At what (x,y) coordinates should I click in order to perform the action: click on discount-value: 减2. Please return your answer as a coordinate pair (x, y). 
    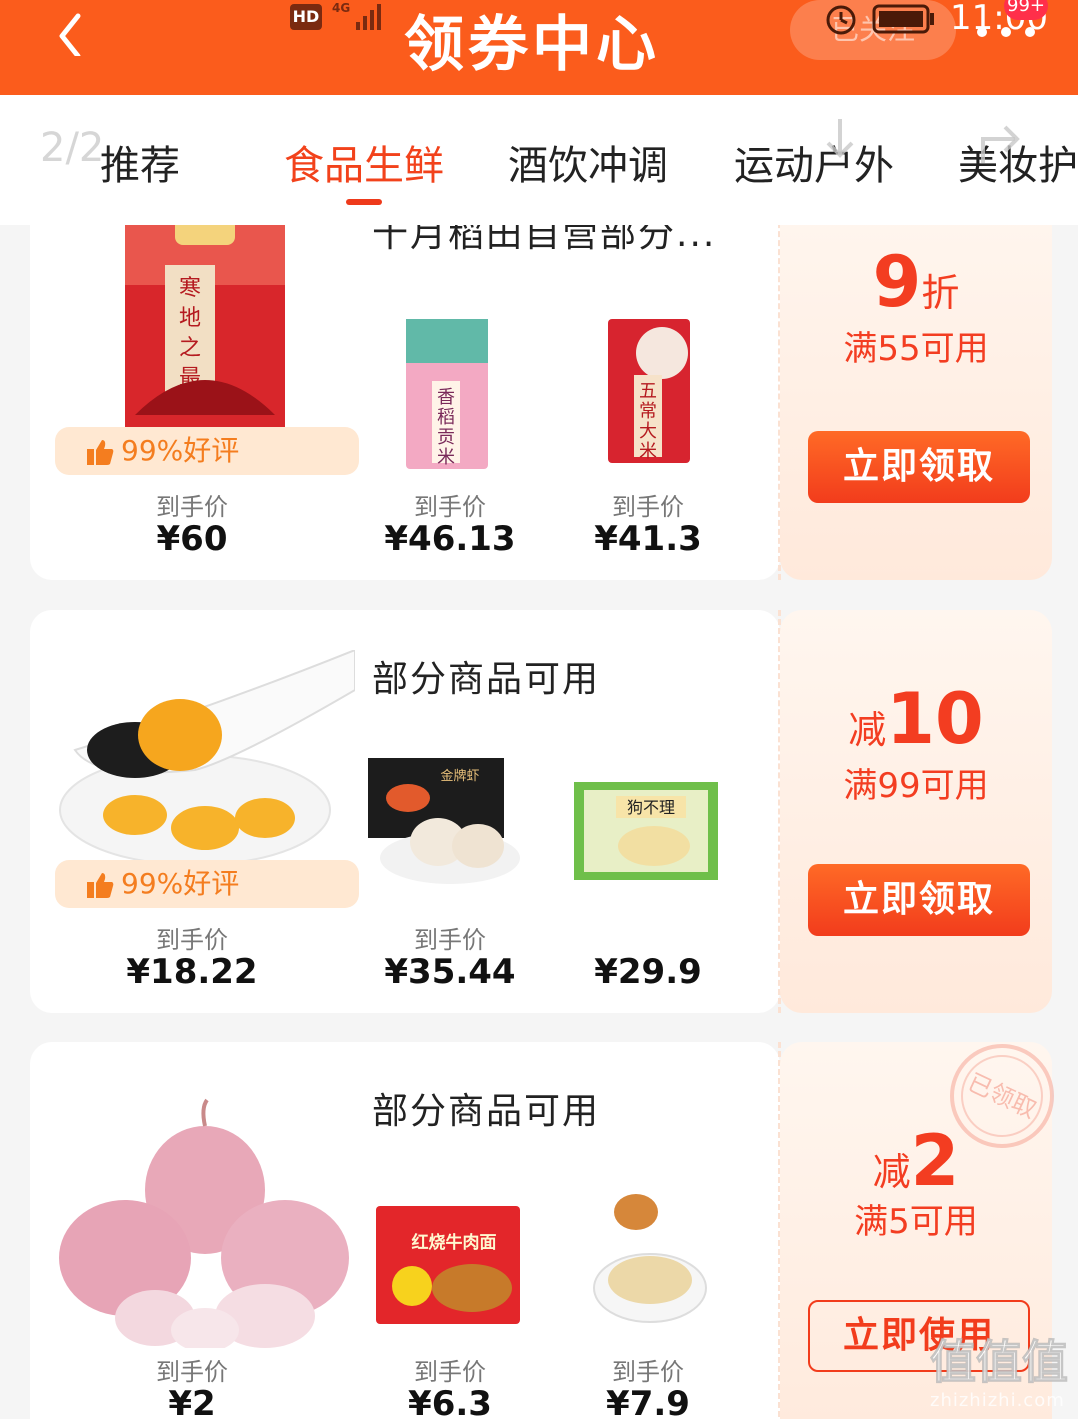
    Looking at the image, I should click on (916, 1161).